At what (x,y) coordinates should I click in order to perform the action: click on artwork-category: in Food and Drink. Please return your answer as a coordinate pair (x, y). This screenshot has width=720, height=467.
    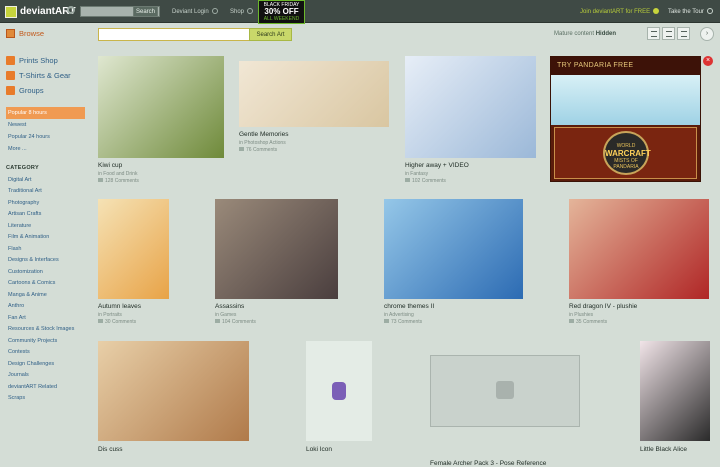
    Looking at the image, I should click on (117, 174).